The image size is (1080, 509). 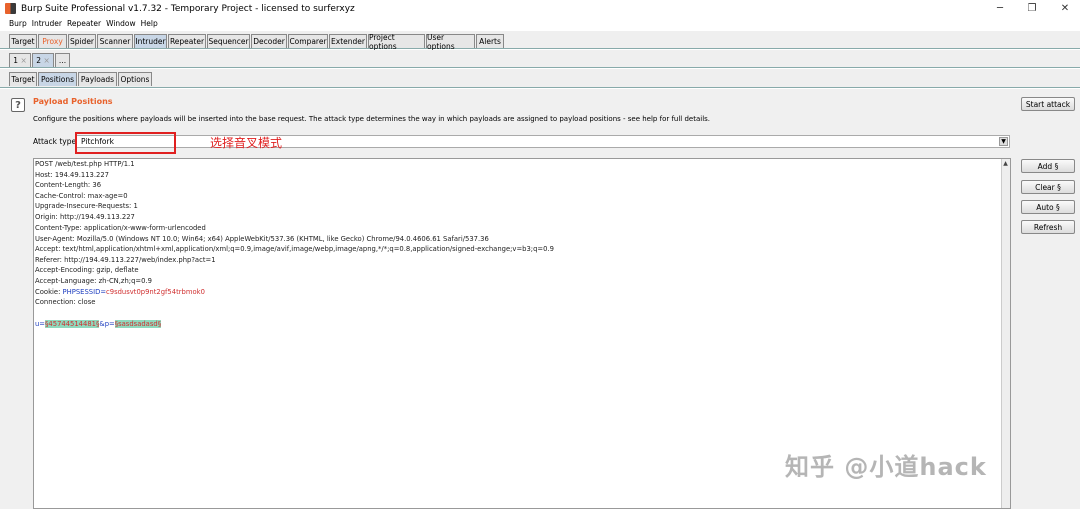 I want to click on cookie-name: PHPSESSID=, so click(x=84, y=292).